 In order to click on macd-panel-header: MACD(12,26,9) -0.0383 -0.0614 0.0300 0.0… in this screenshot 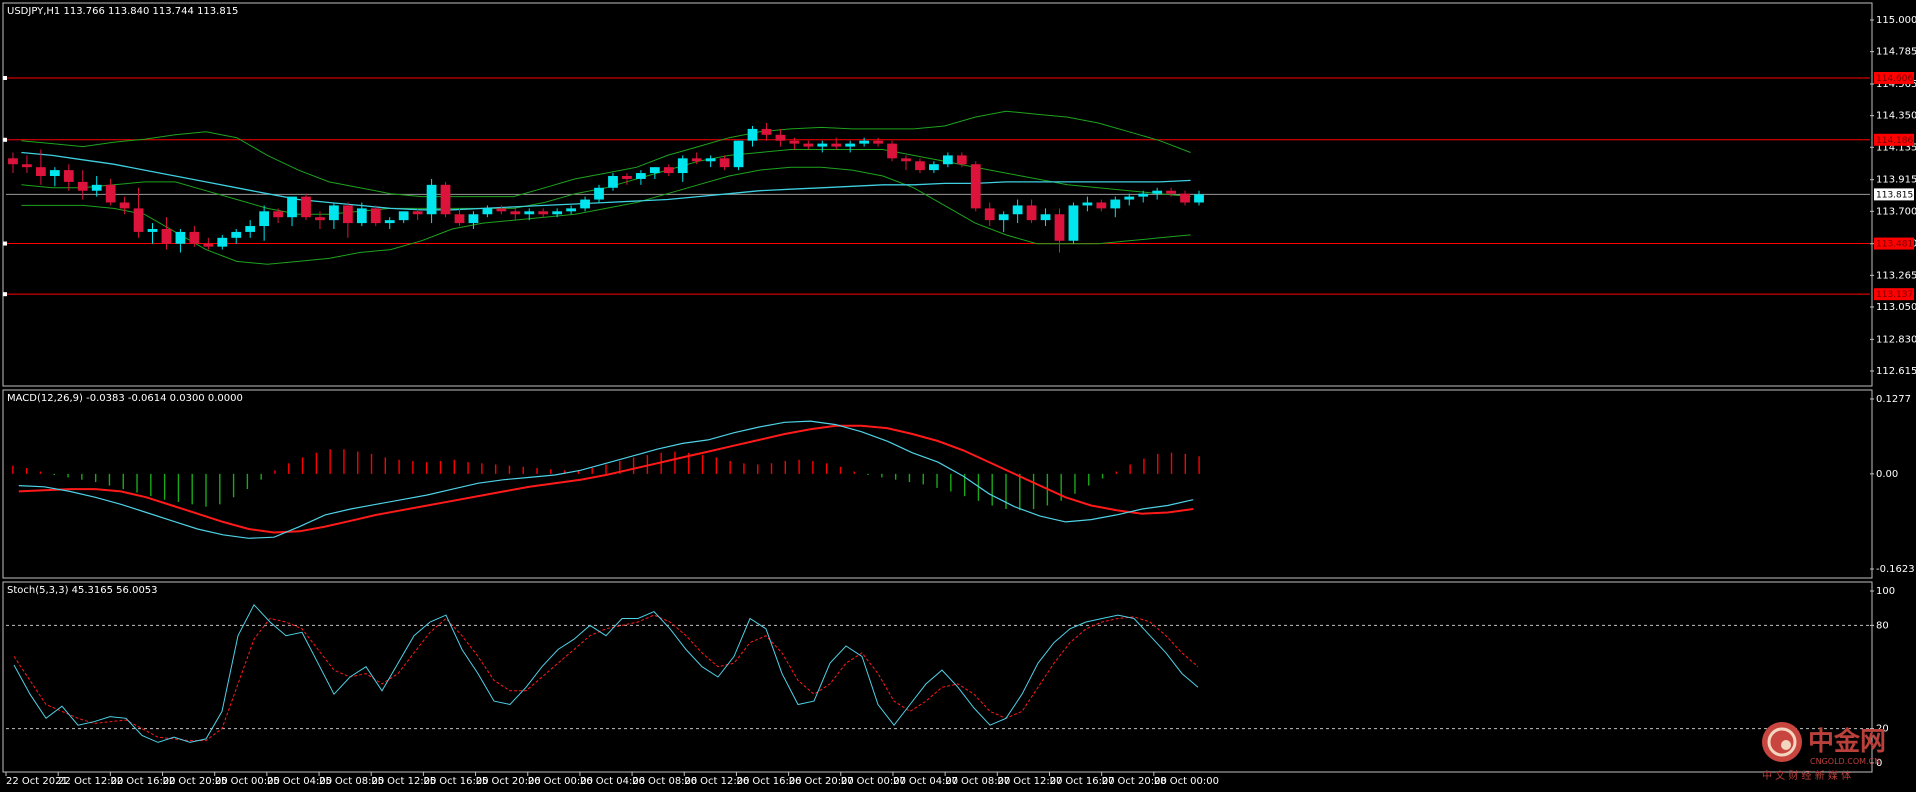, I will do `click(125, 398)`.